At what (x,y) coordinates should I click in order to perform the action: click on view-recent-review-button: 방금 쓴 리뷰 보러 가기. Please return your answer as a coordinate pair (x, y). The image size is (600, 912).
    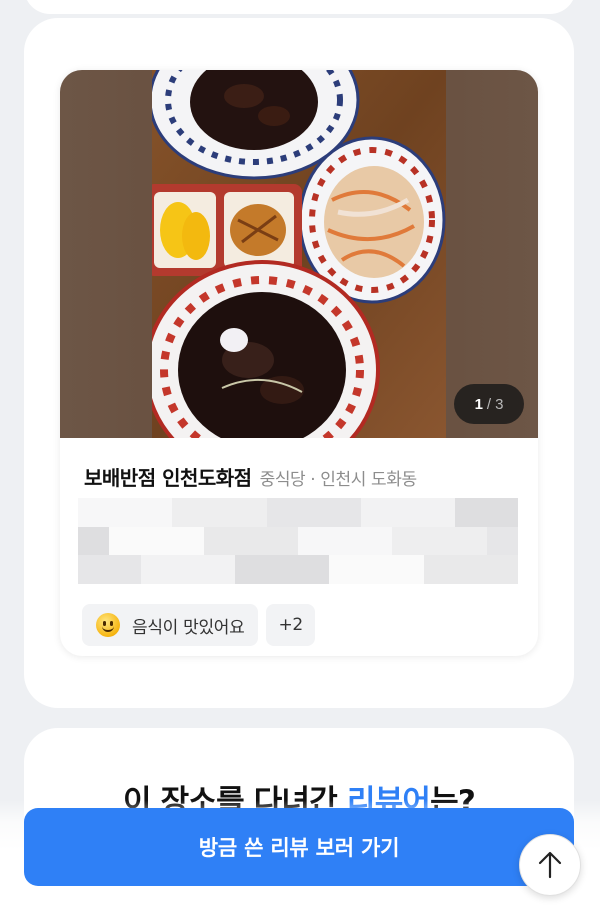
    Looking at the image, I should click on (299, 847).